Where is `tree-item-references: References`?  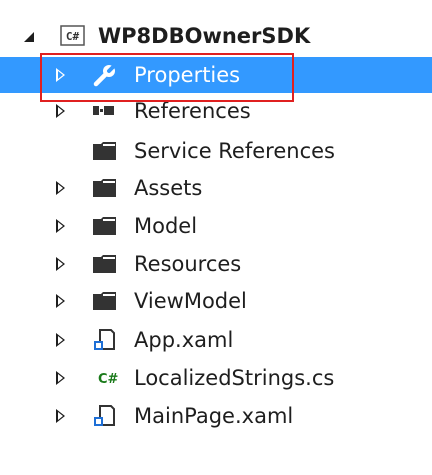 tree-item-references: References is located at coordinates (216, 111).